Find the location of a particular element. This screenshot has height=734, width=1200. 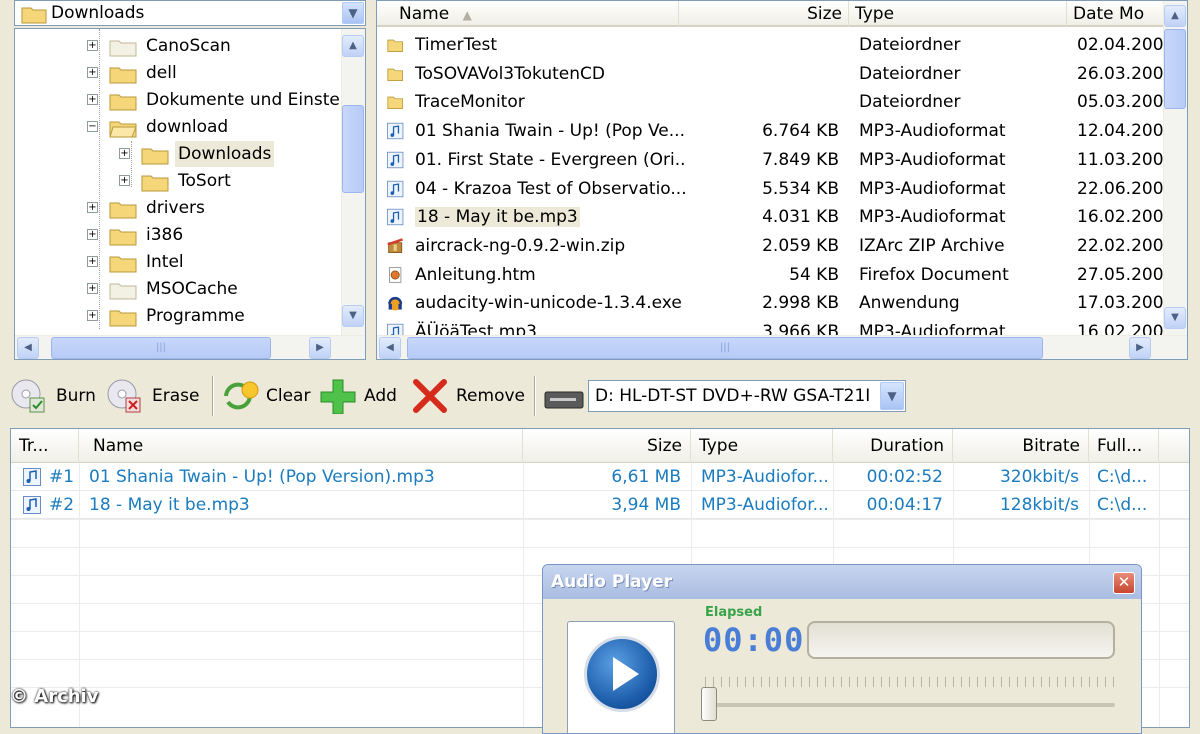

remove-button: Remove is located at coordinates (469, 396).